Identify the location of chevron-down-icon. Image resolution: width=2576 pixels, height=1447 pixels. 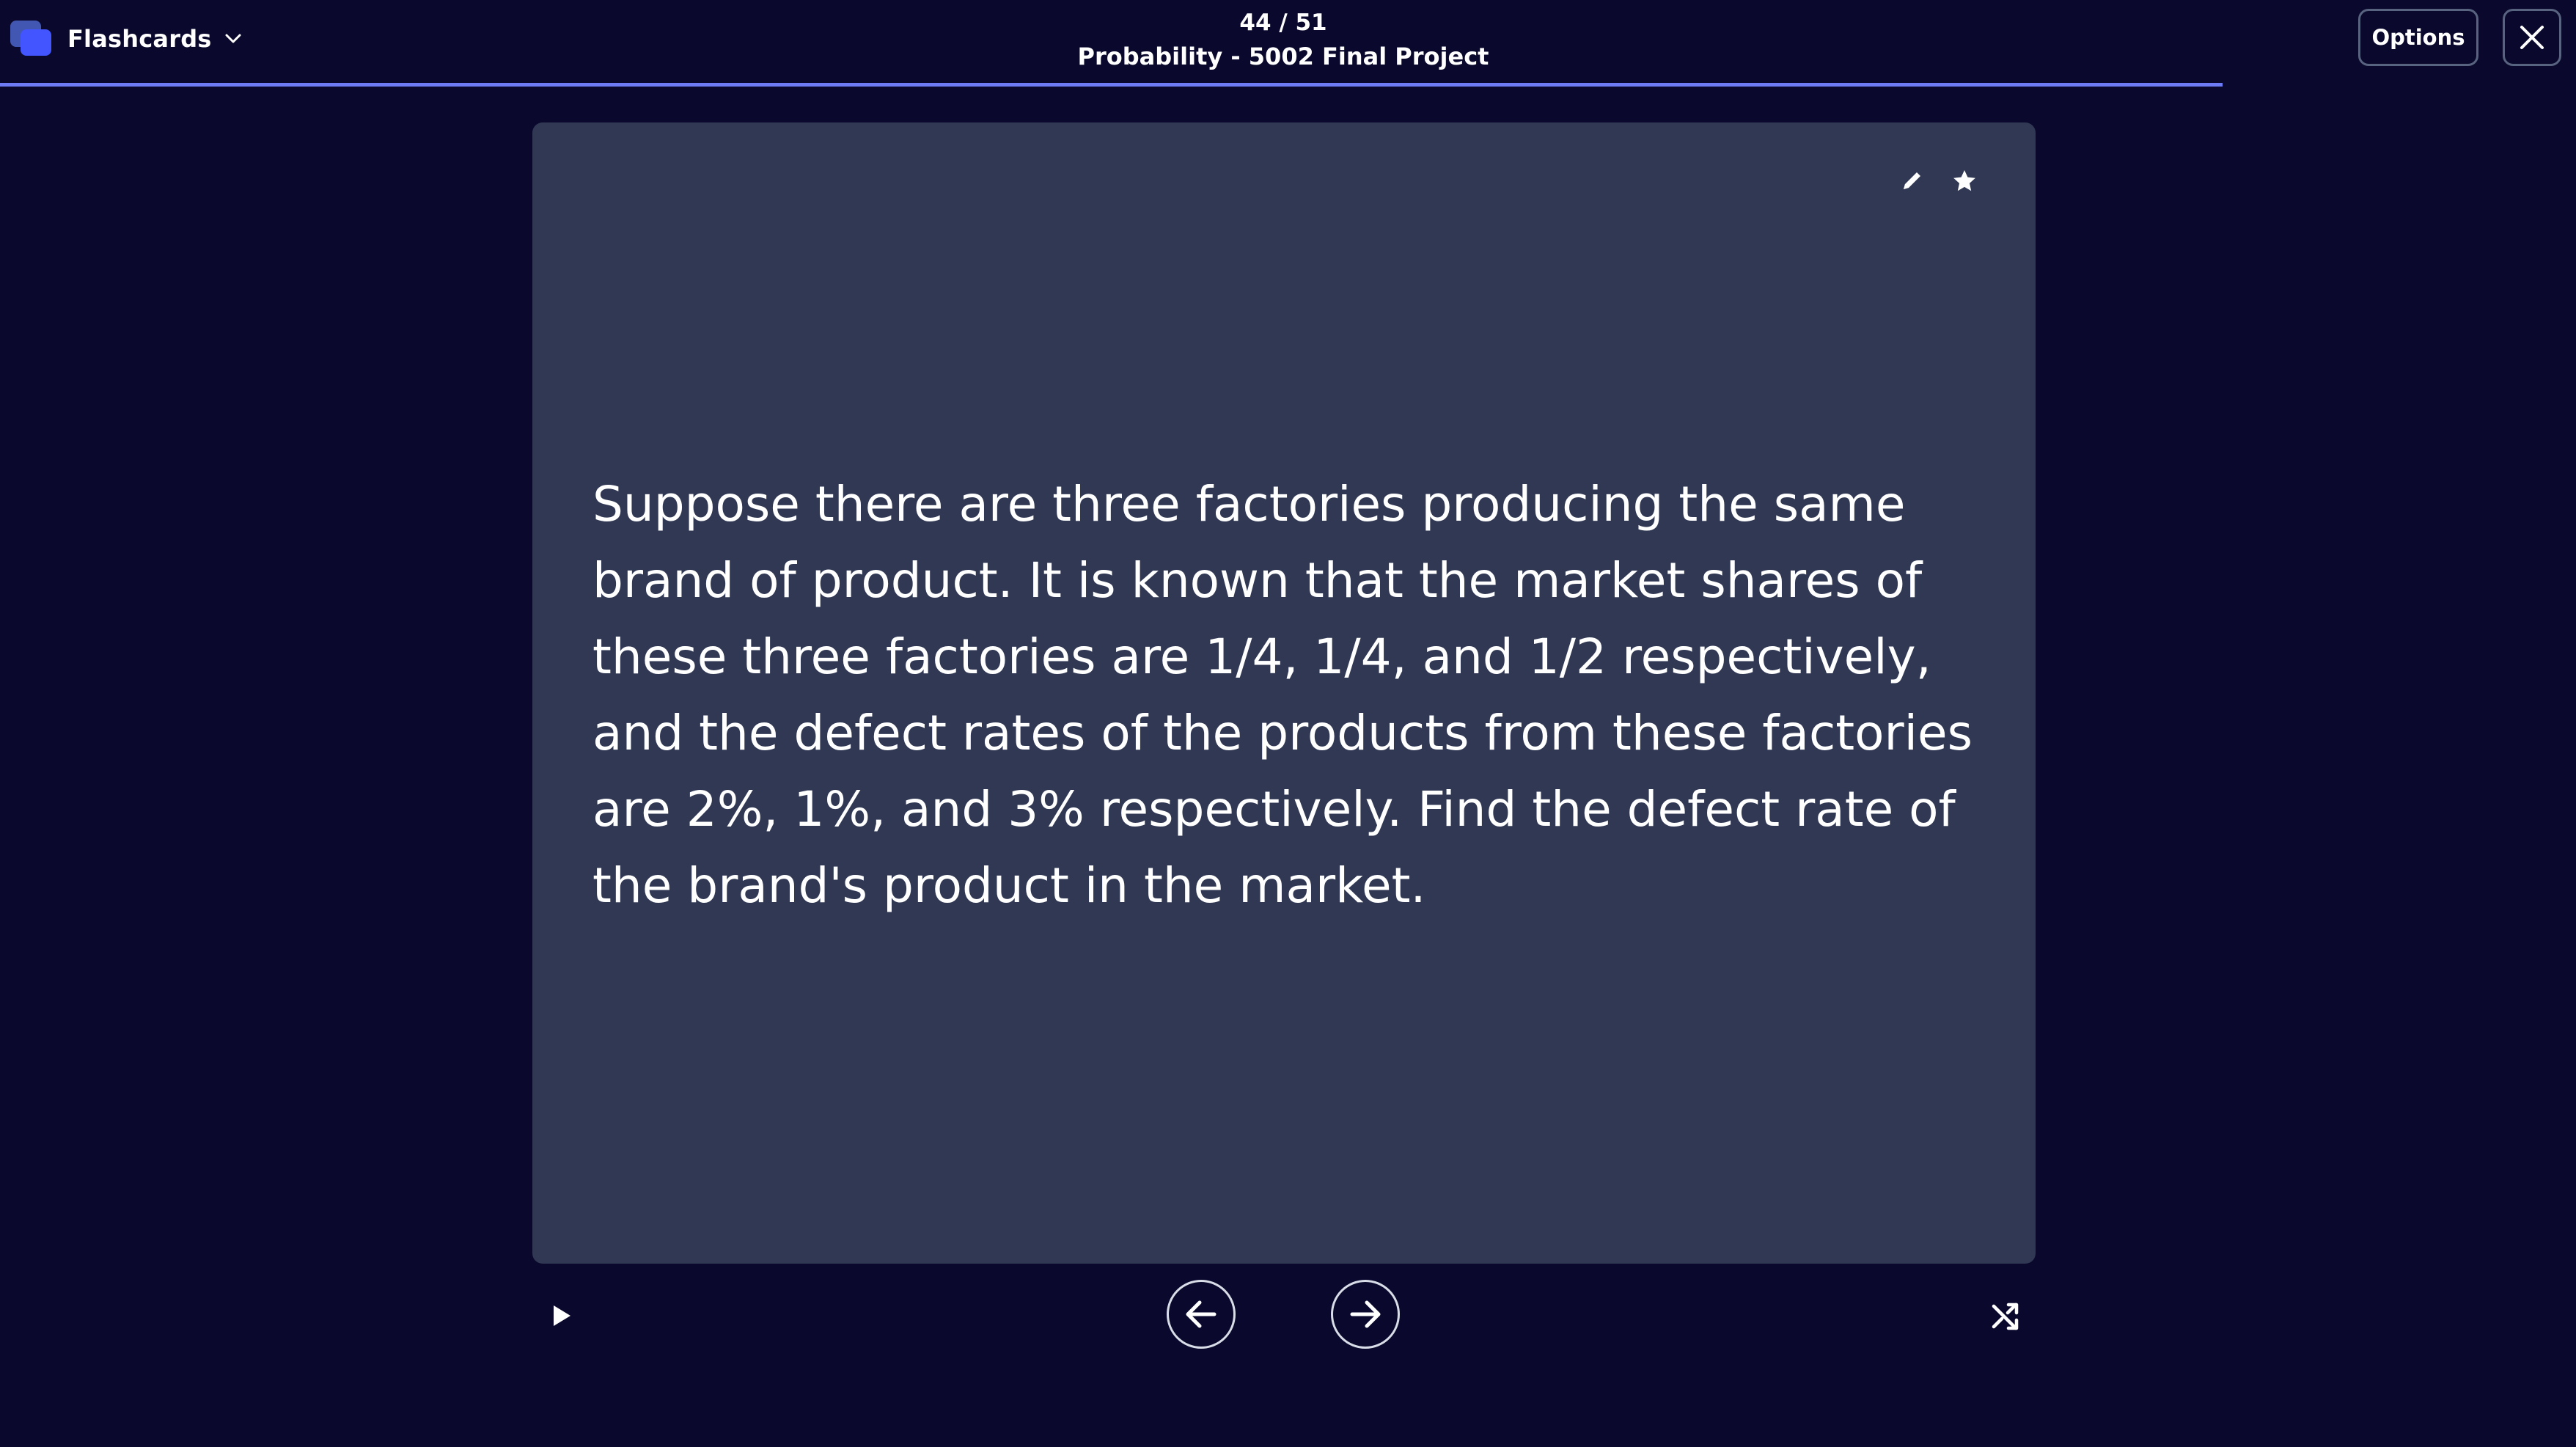
(234, 39).